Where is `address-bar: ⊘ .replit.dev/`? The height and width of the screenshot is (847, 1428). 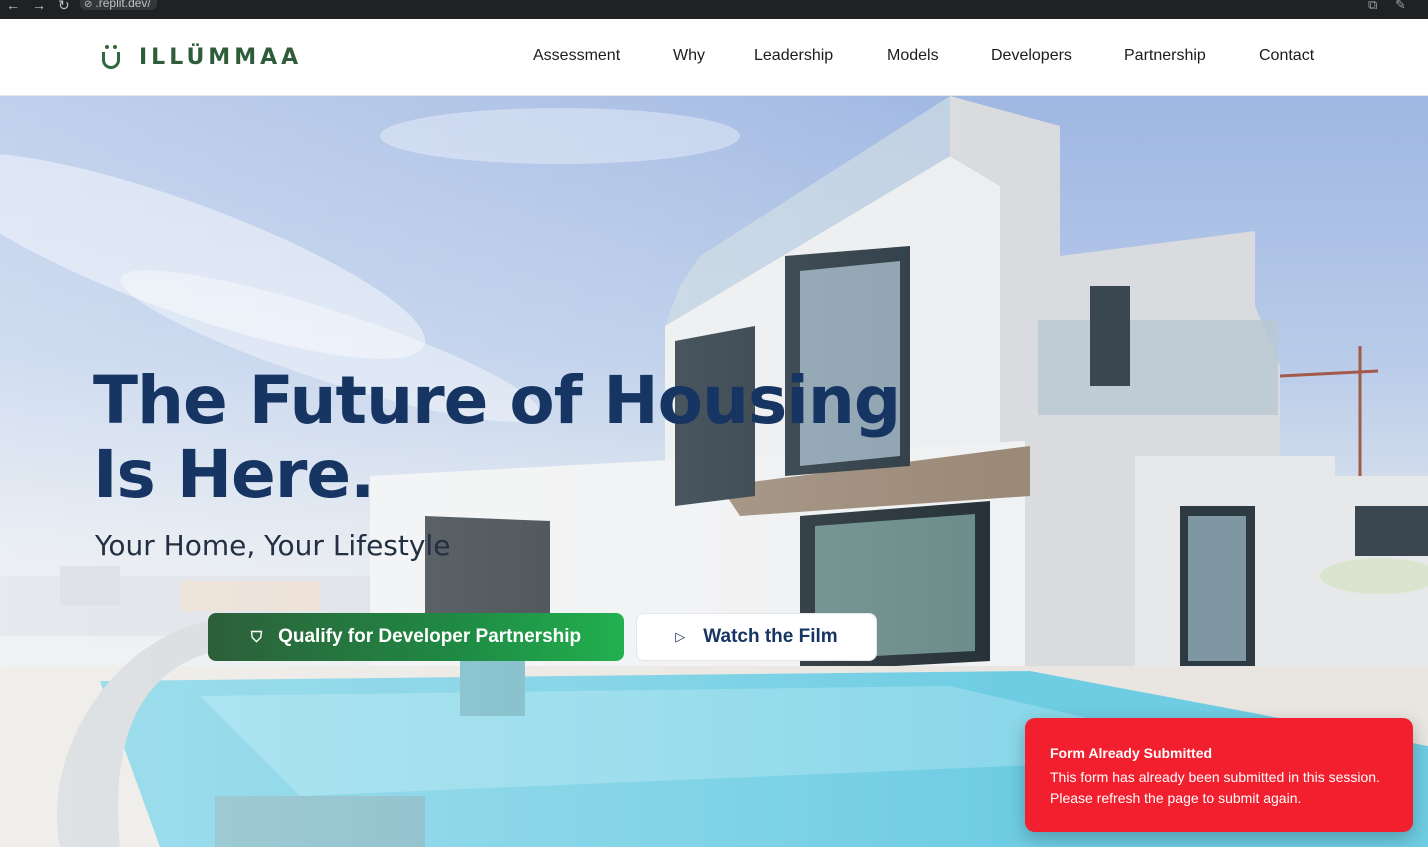 address-bar: ⊘ .replit.dev/ is located at coordinates (118, 5).